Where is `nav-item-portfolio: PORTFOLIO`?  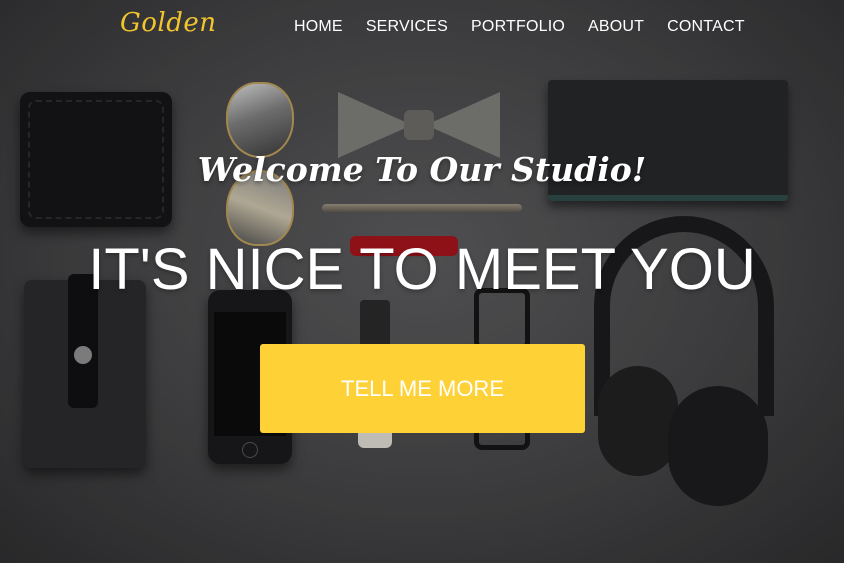 nav-item-portfolio: PORTFOLIO is located at coordinates (518, 27).